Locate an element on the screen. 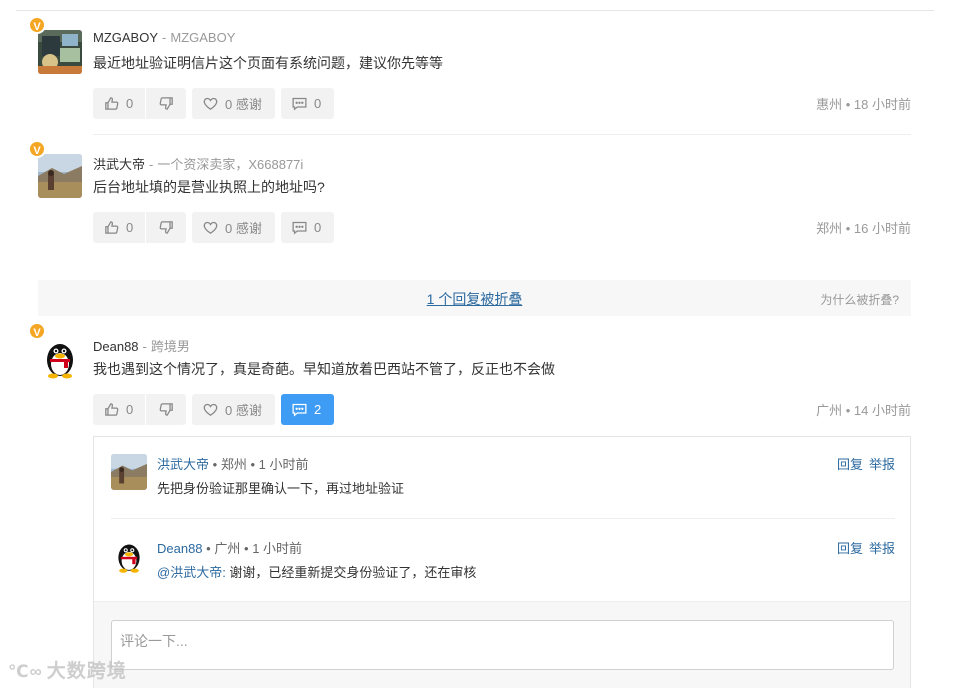 The image size is (959, 688). timestamp: 16 小时前 is located at coordinates (882, 228).